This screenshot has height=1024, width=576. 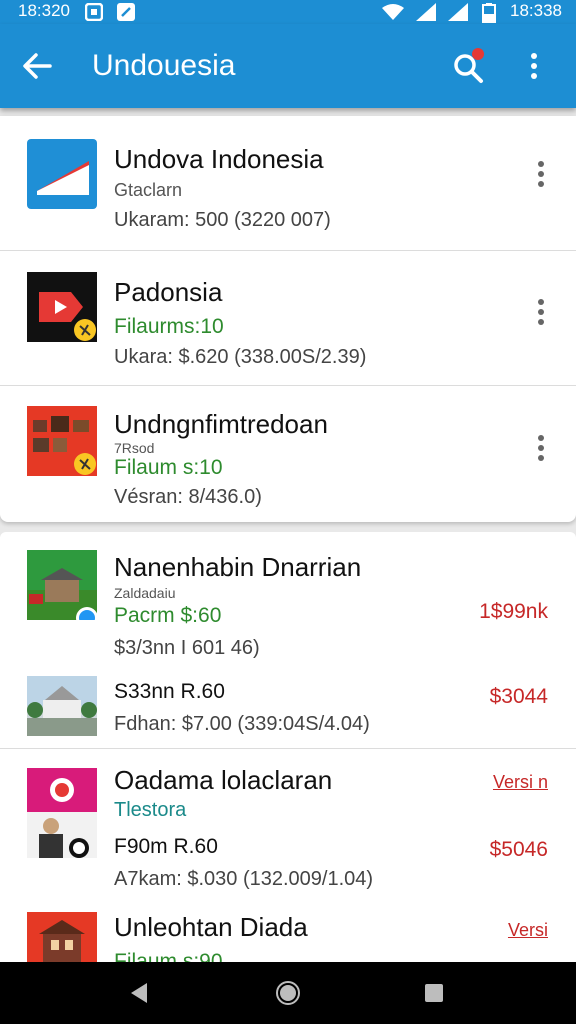 What do you see at coordinates (238, 567) in the screenshot?
I see `app-name: Nanenhabin Dnarrian` at bounding box center [238, 567].